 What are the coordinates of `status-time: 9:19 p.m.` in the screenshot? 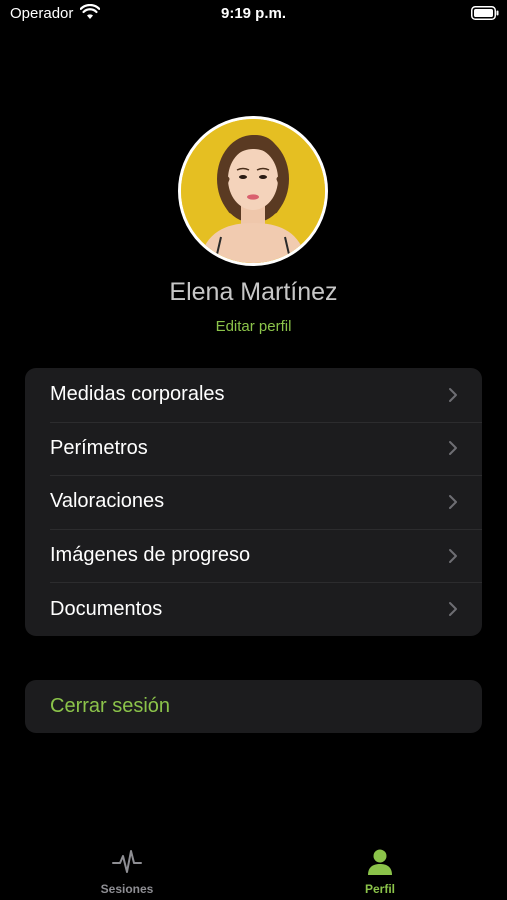 It's located at (253, 13).